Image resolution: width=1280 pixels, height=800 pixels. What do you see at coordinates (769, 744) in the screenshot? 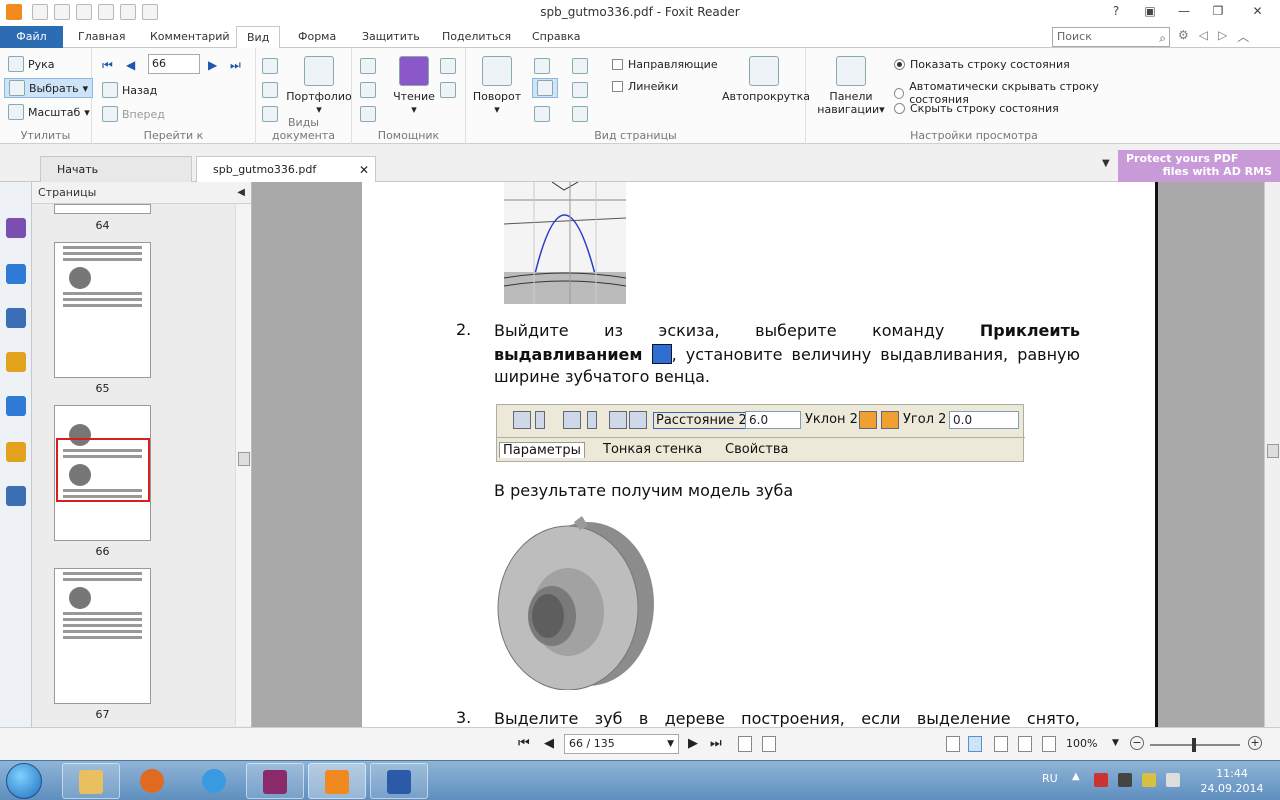
I see `next-view-icon` at bounding box center [769, 744].